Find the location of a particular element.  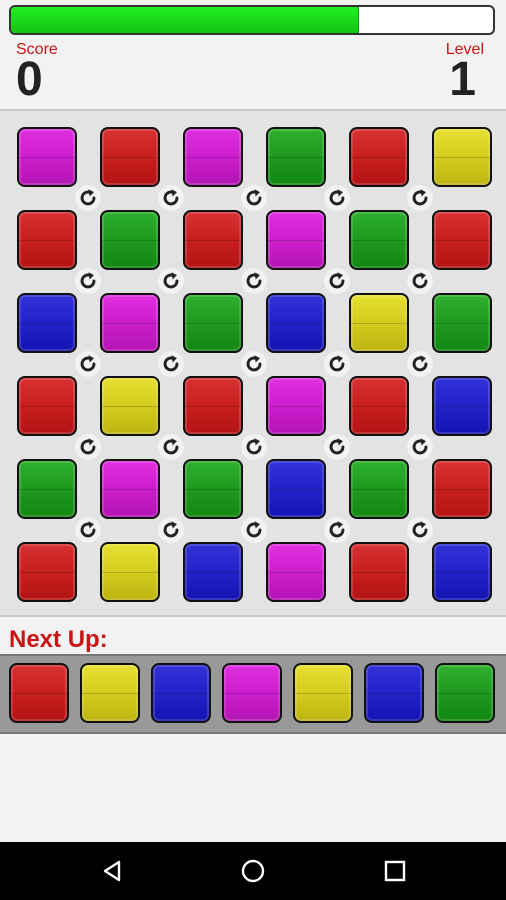

next-up-tile-green is located at coordinates (465, 693).